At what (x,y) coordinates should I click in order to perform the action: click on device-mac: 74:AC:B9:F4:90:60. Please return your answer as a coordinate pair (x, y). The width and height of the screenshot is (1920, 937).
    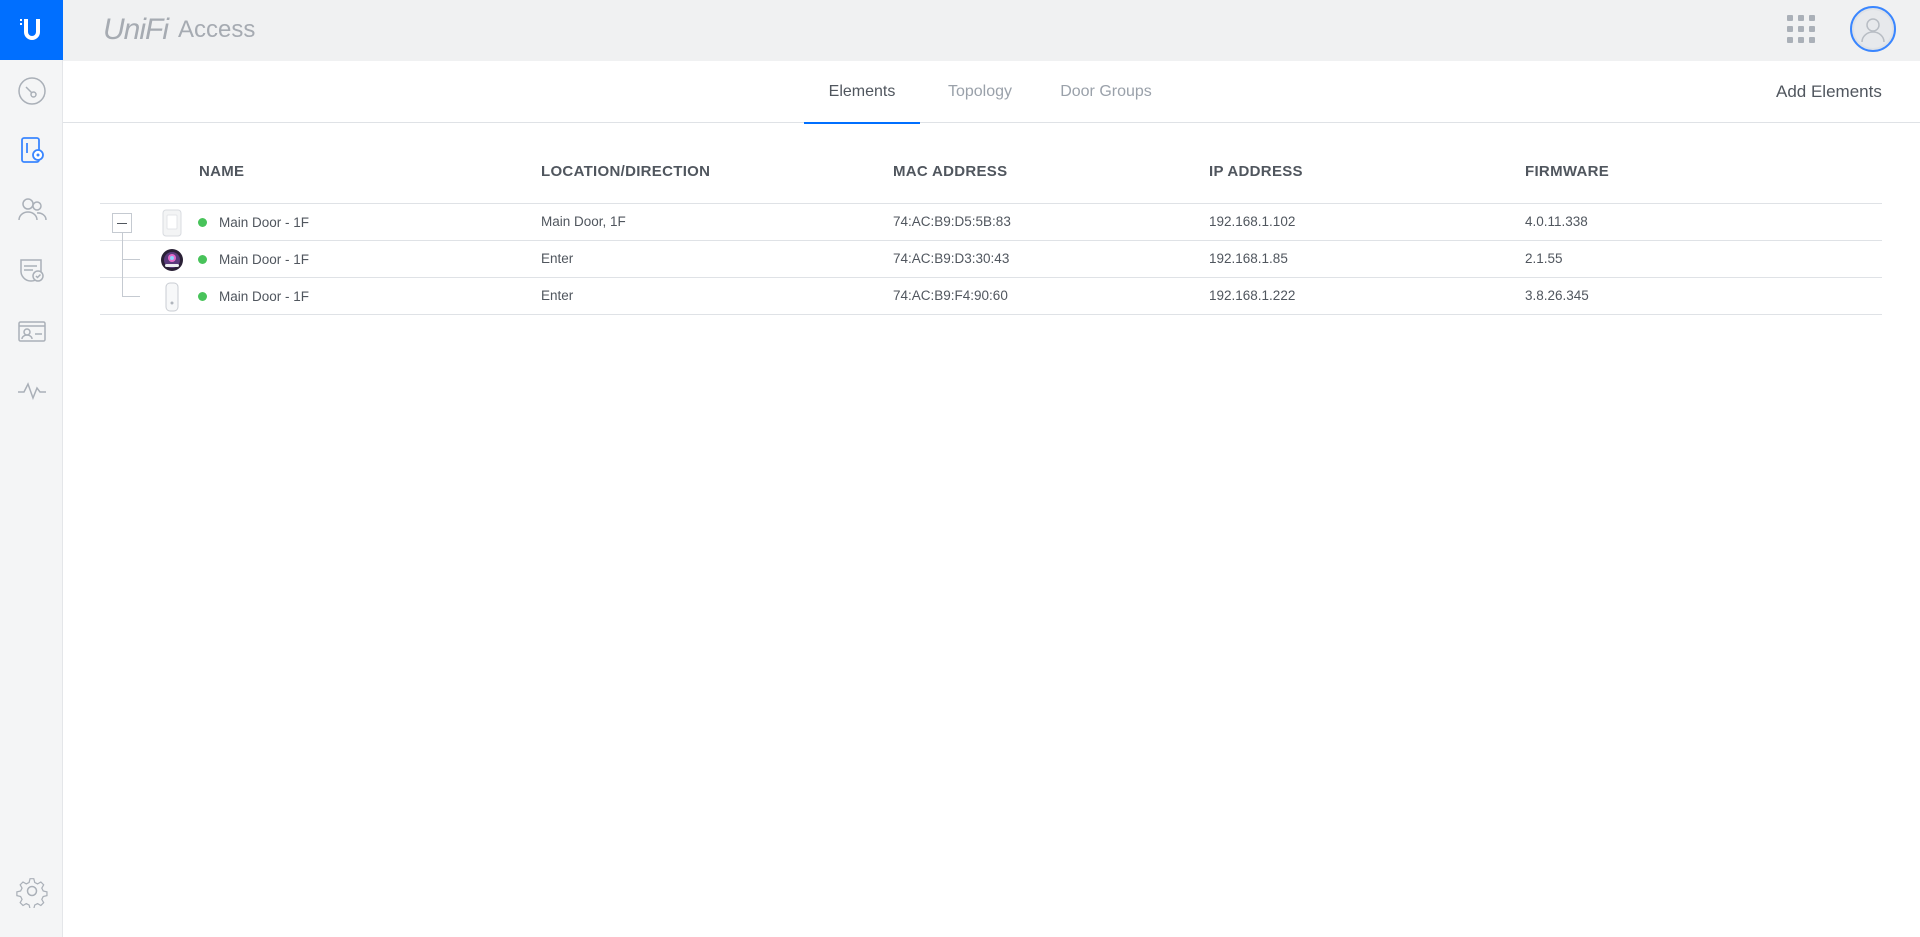
    Looking at the image, I should click on (950, 295).